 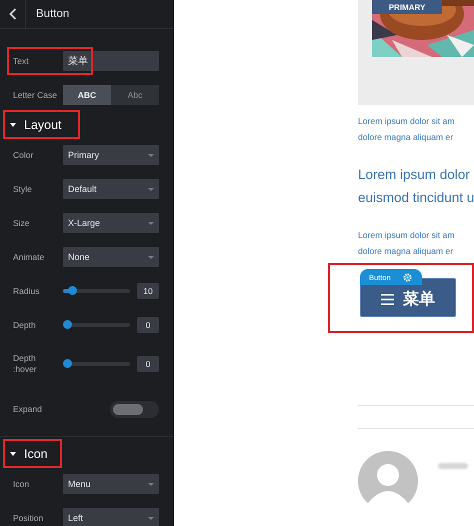 What do you see at coordinates (25, 325) in the screenshot?
I see `field-label: Depth` at bounding box center [25, 325].